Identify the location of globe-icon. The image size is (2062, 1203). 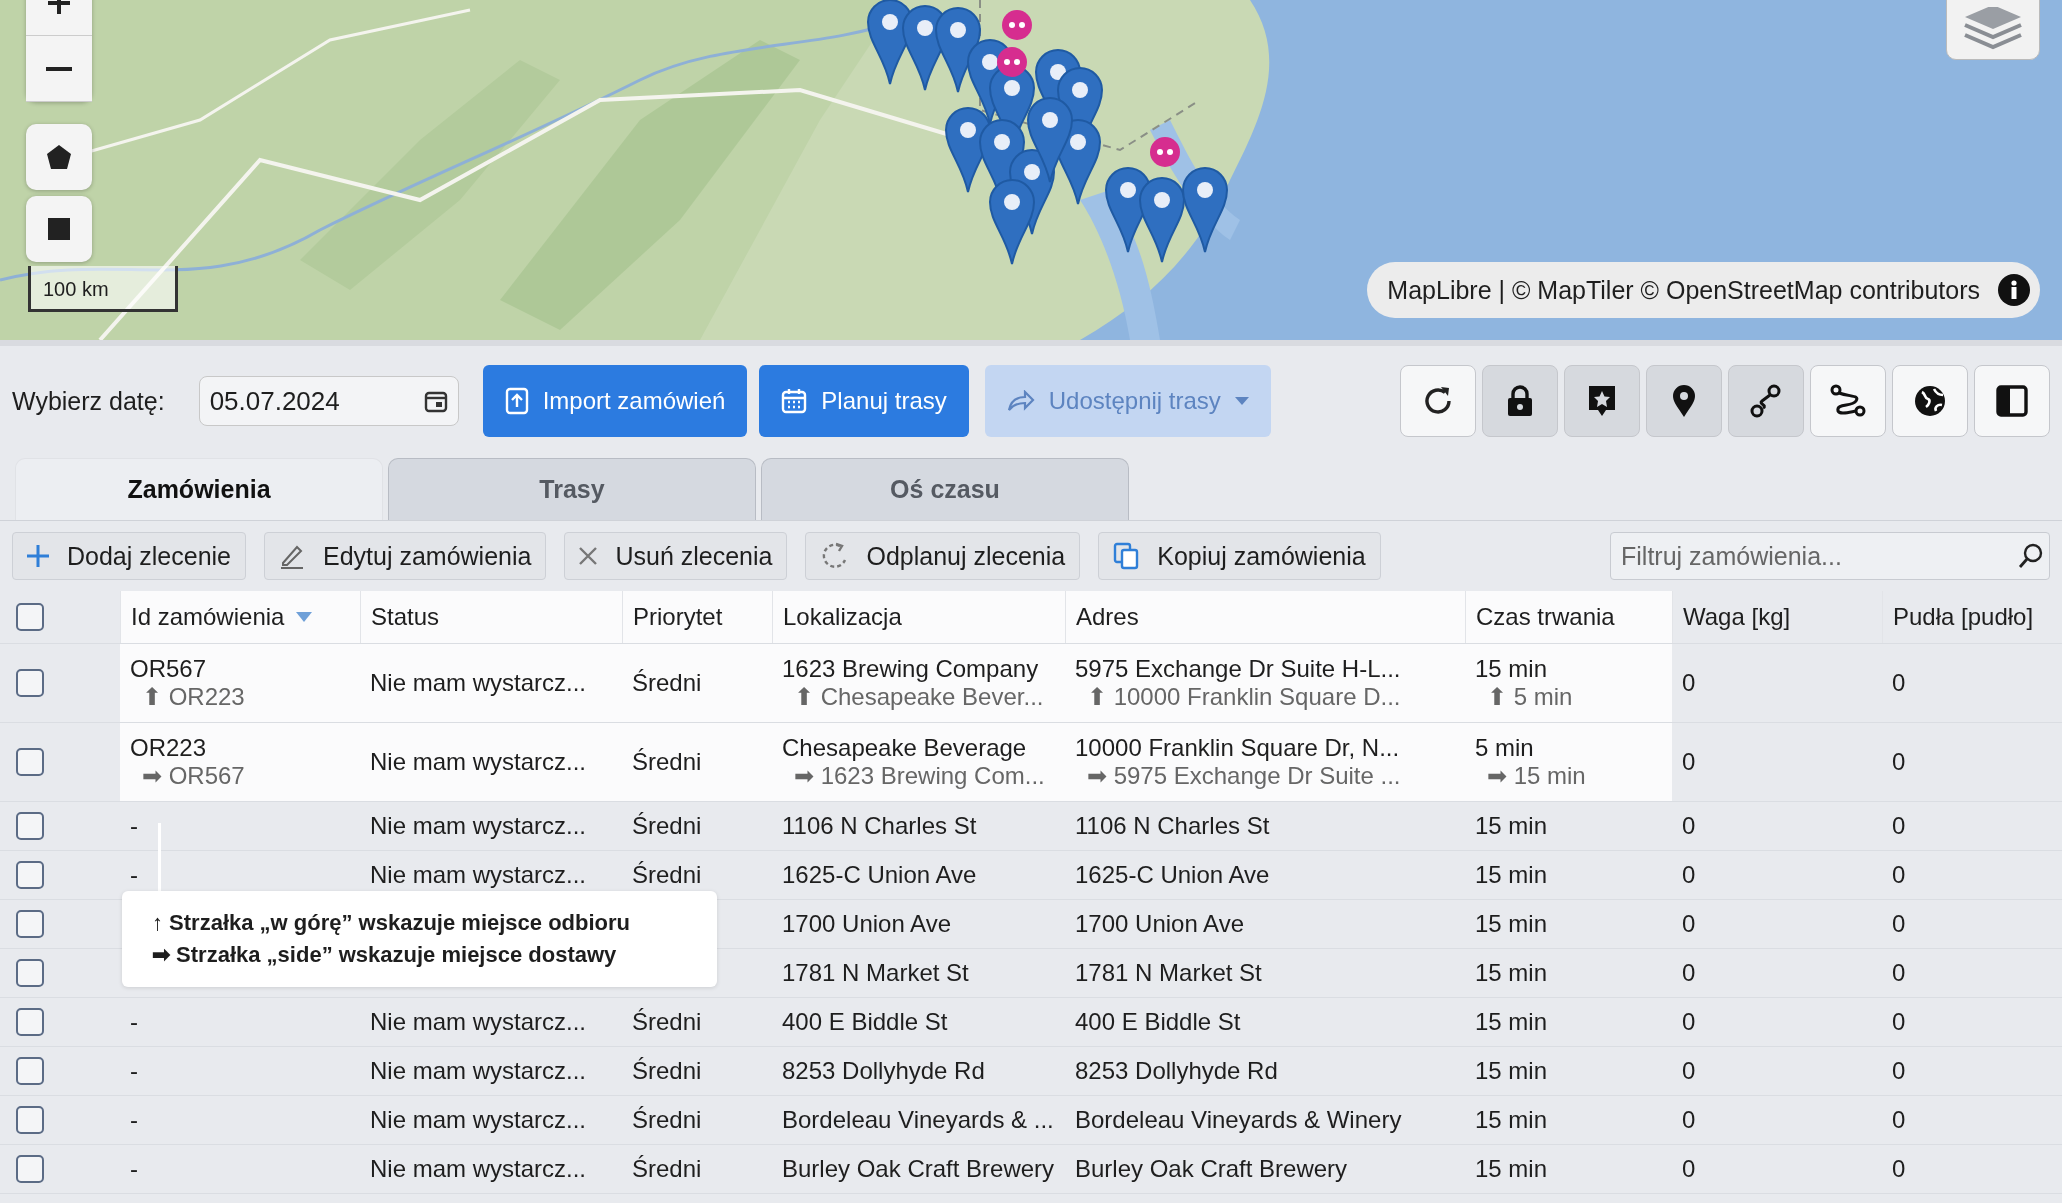
(1930, 401).